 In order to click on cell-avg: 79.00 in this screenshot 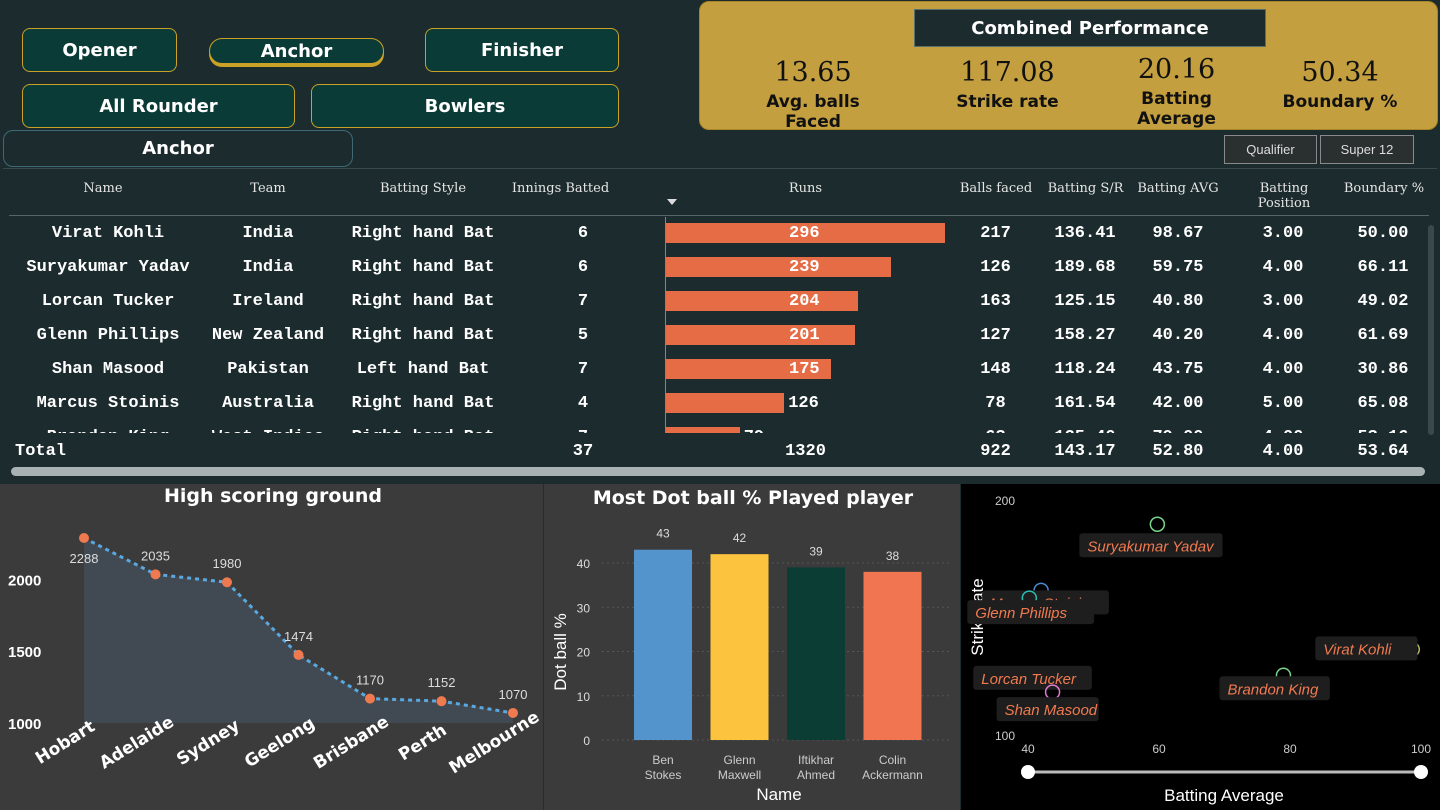, I will do `click(1178, 430)`.